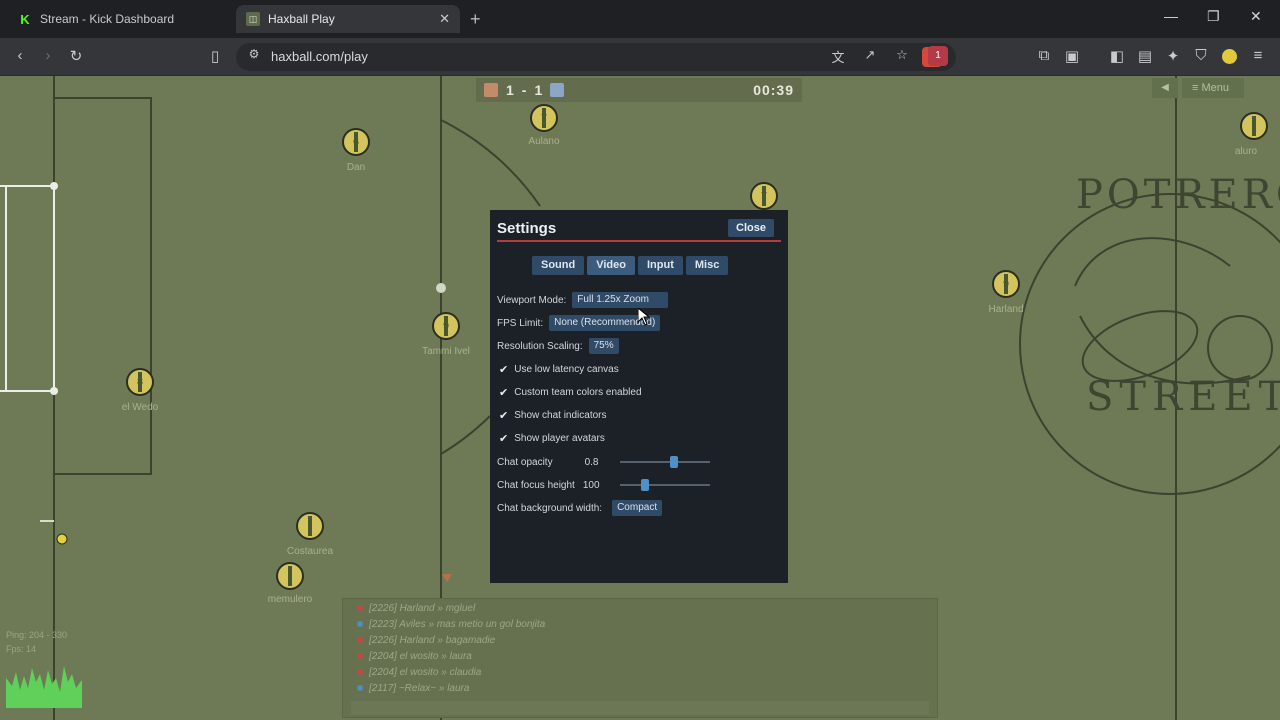 The width and height of the screenshot is (1280, 720). I want to click on chat-focus-height-slider, so click(665, 485).